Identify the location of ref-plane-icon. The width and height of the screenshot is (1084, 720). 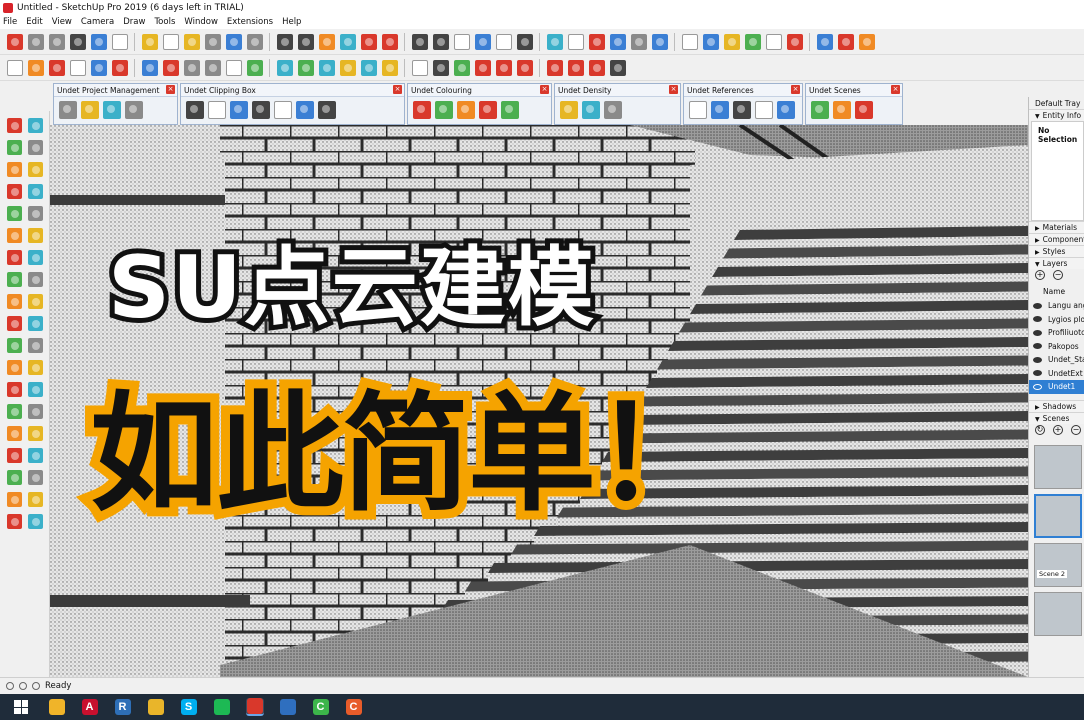
(786, 110).